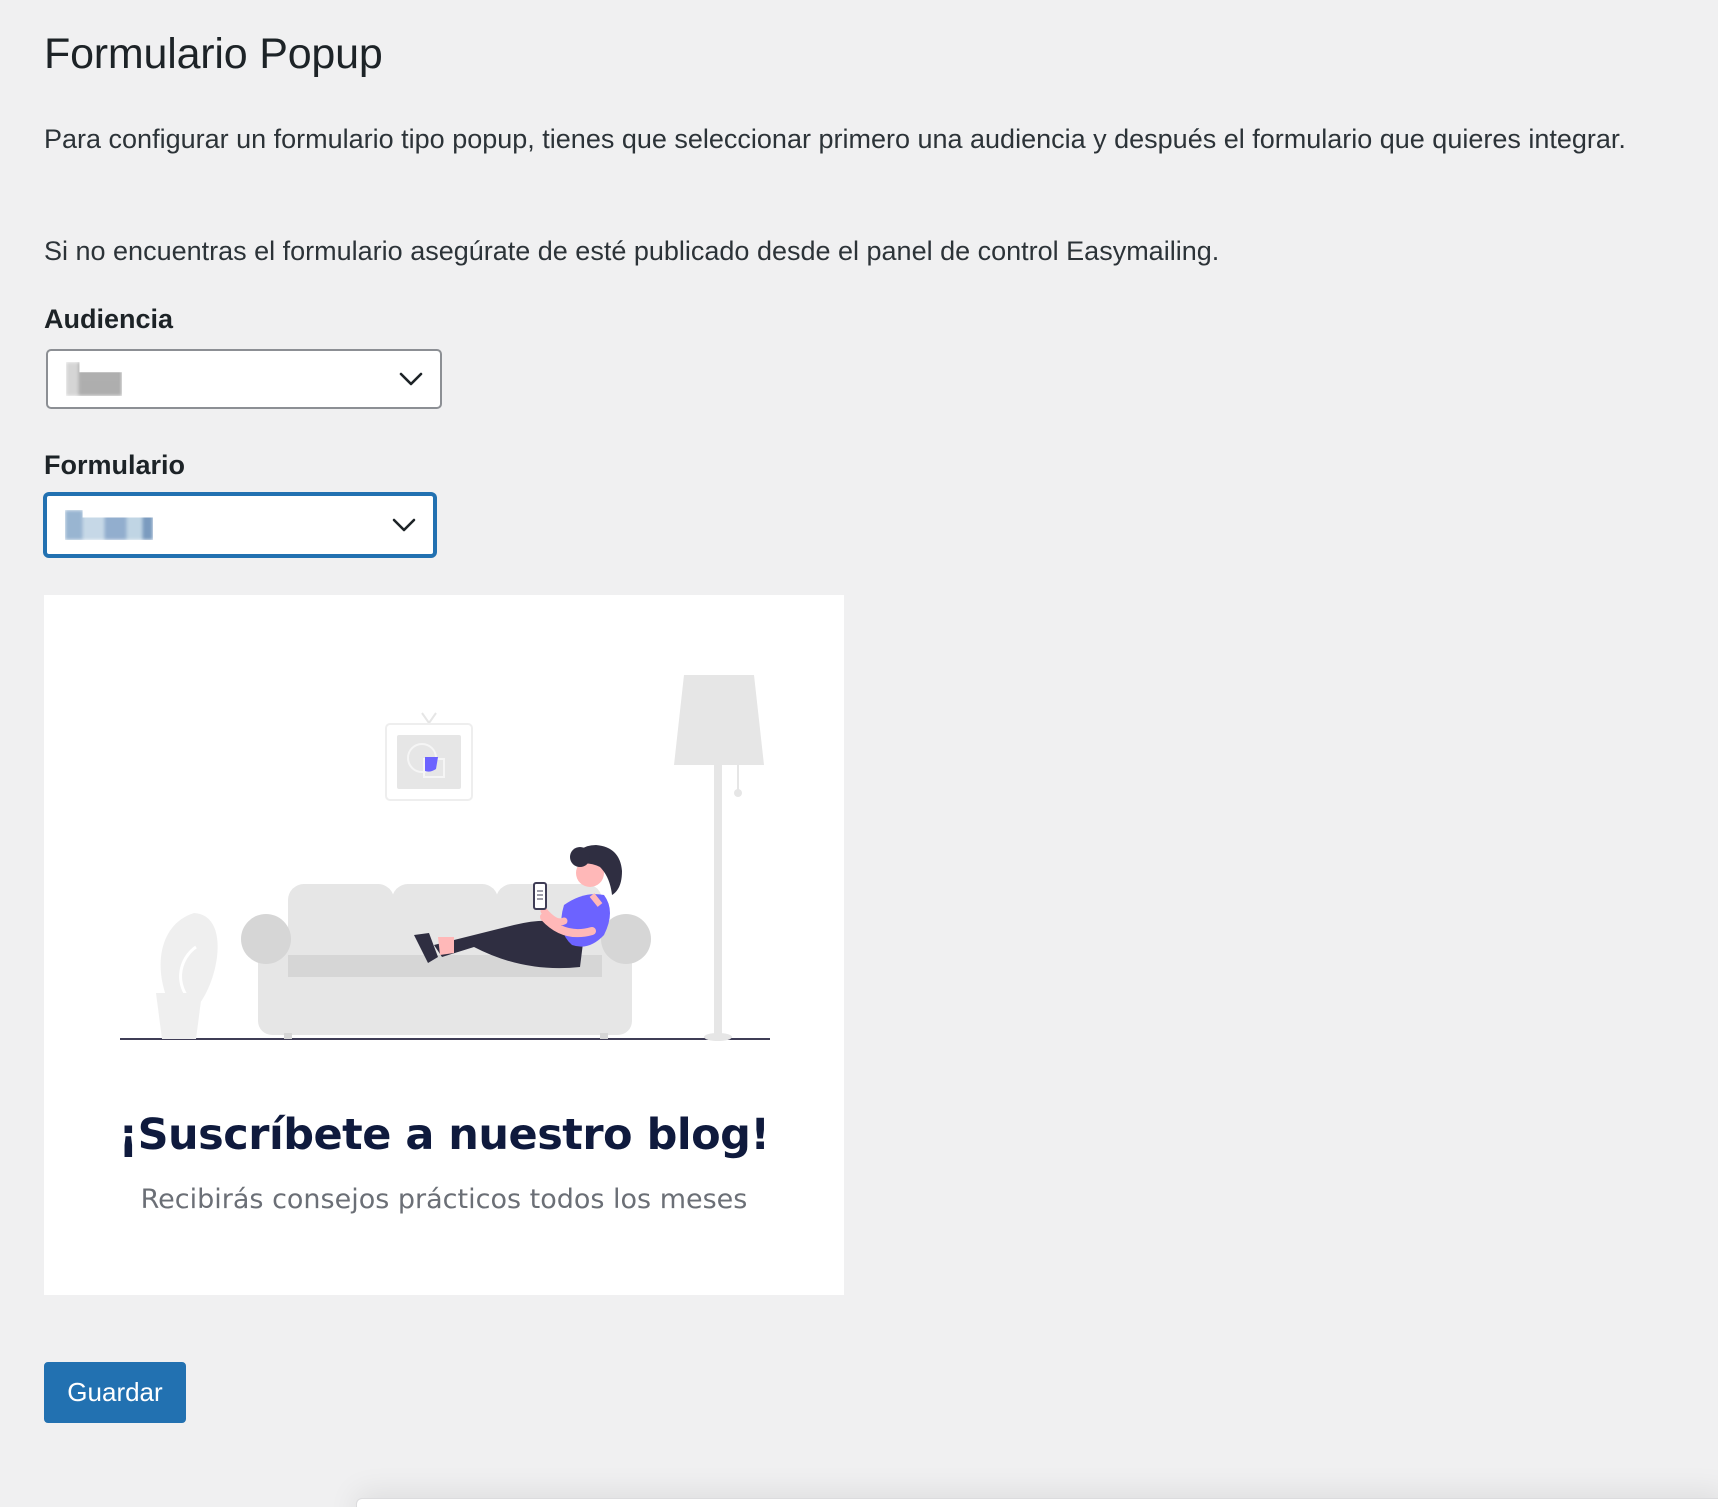 This screenshot has height=1507, width=1718. What do you see at coordinates (1037, 1502) in the screenshot?
I see `bottom-overlay-panel` at bounding box center [1037, 1502].